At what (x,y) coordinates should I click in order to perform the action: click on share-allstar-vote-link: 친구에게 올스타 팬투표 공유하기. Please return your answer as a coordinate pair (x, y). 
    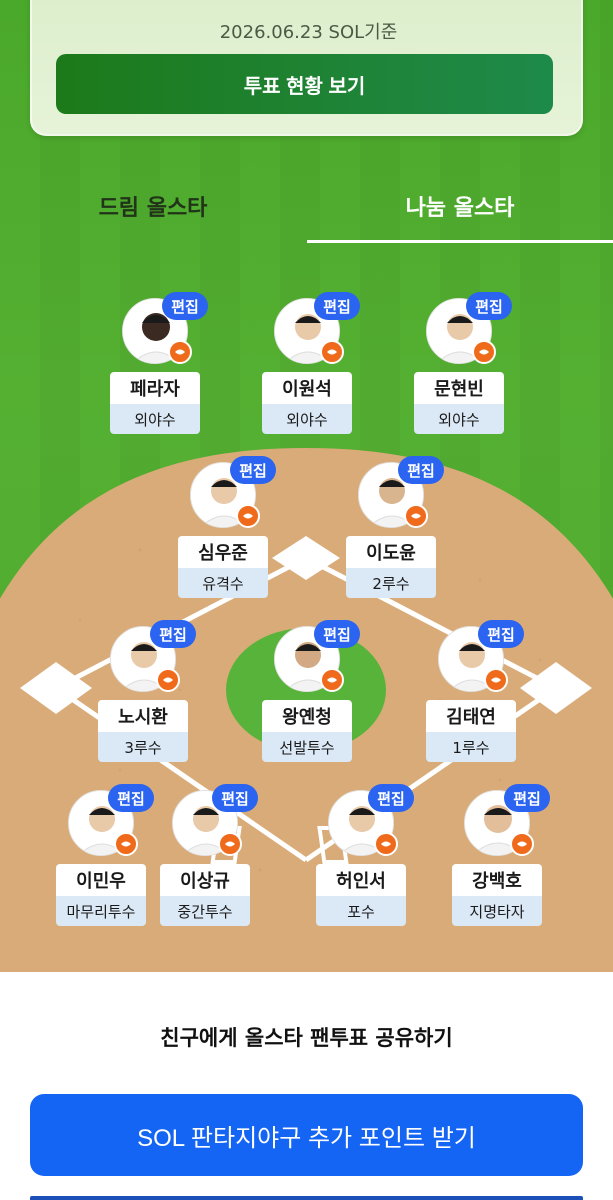
    Looking at the image, I should click on (306, 1037).